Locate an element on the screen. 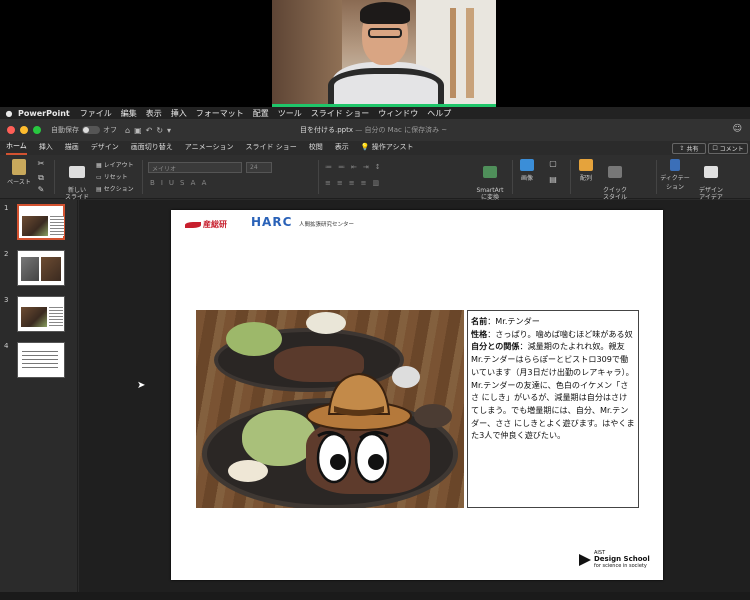 The width and height of the screenshot is (750, 600). highlight-icon: A is located at coordinates (207, 183).